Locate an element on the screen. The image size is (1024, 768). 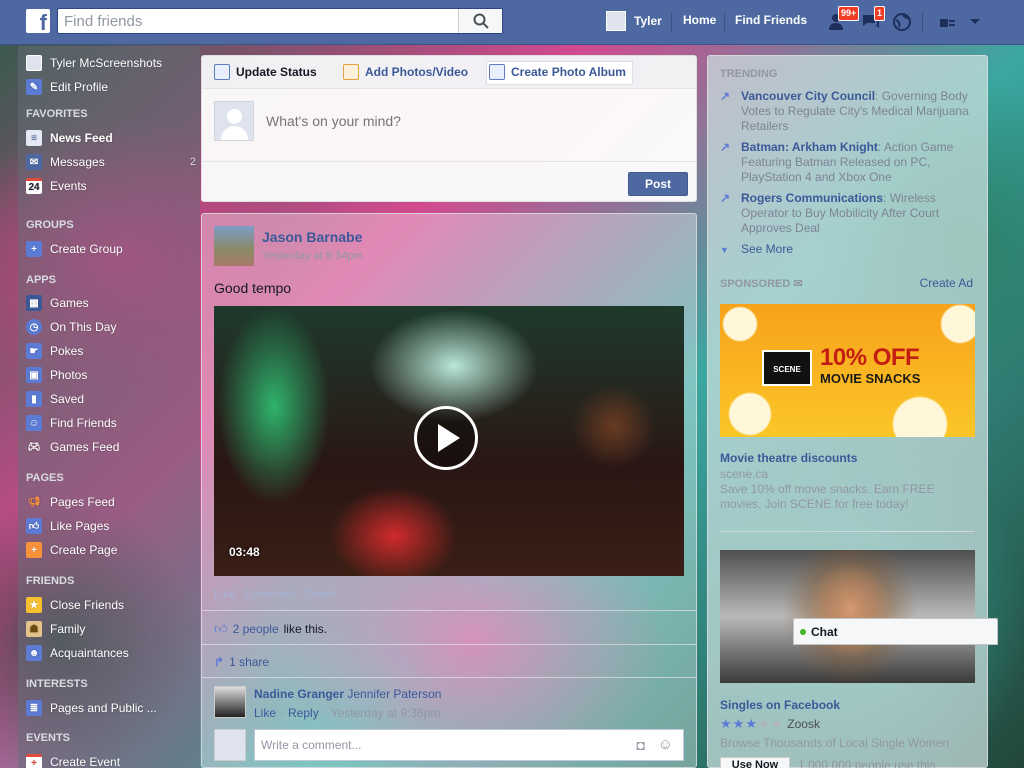
tab-label: Add Photos/Video is located at coordinates (417, 72).